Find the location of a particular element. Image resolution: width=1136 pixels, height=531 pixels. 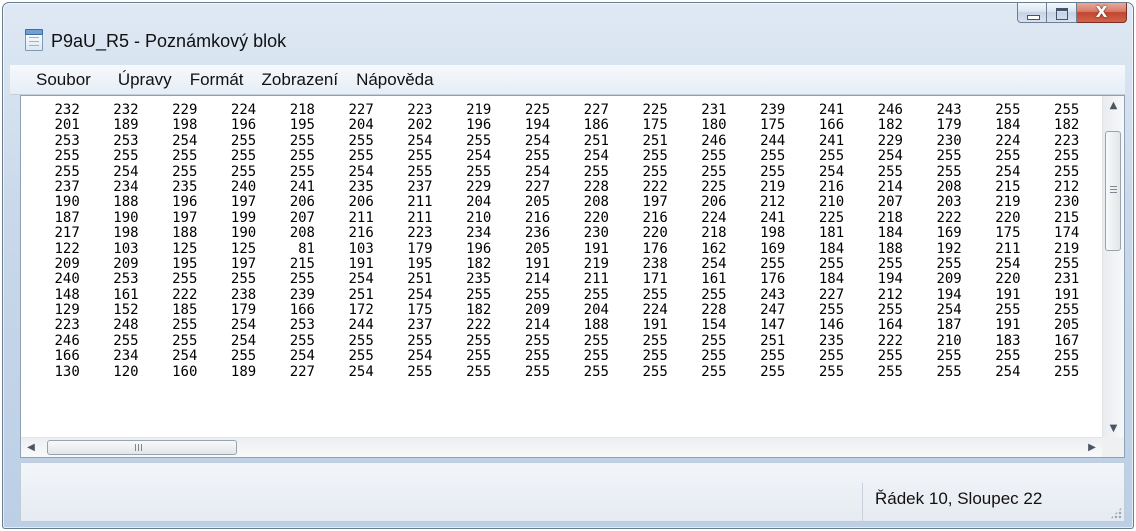

value-cell: 222 is located at coordinates (949, 217).